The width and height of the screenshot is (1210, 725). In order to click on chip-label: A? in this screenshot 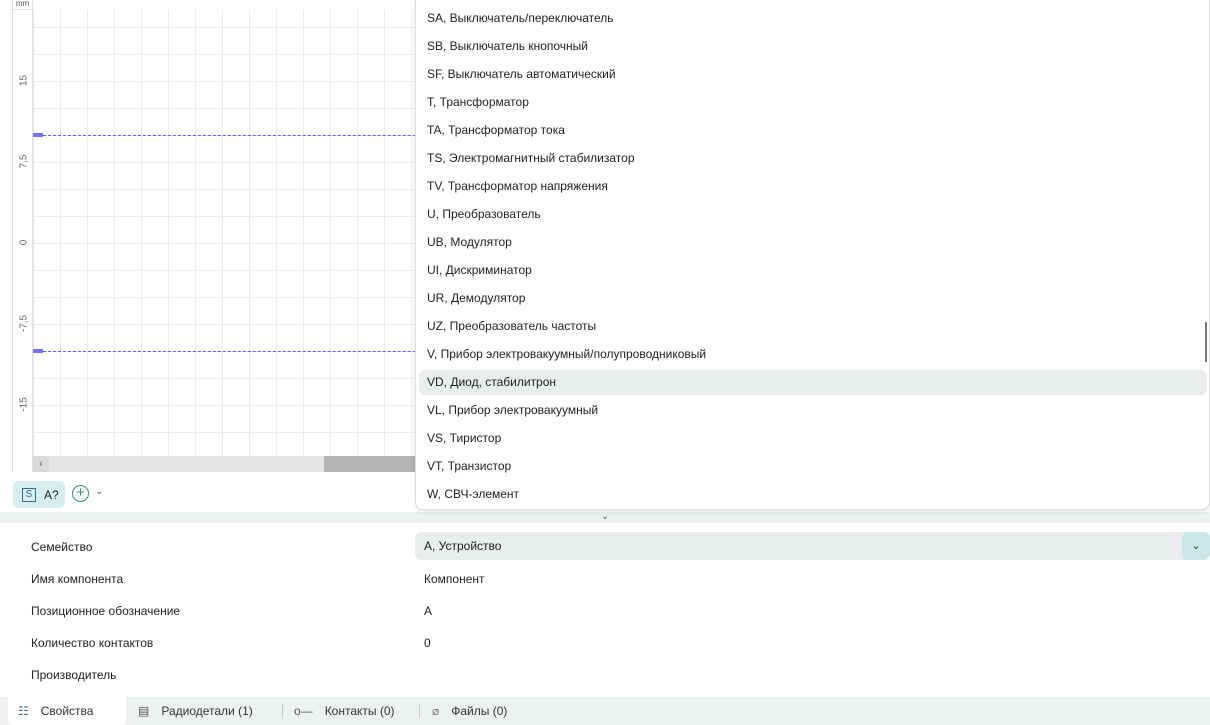, I will do `click(51, 494)`.